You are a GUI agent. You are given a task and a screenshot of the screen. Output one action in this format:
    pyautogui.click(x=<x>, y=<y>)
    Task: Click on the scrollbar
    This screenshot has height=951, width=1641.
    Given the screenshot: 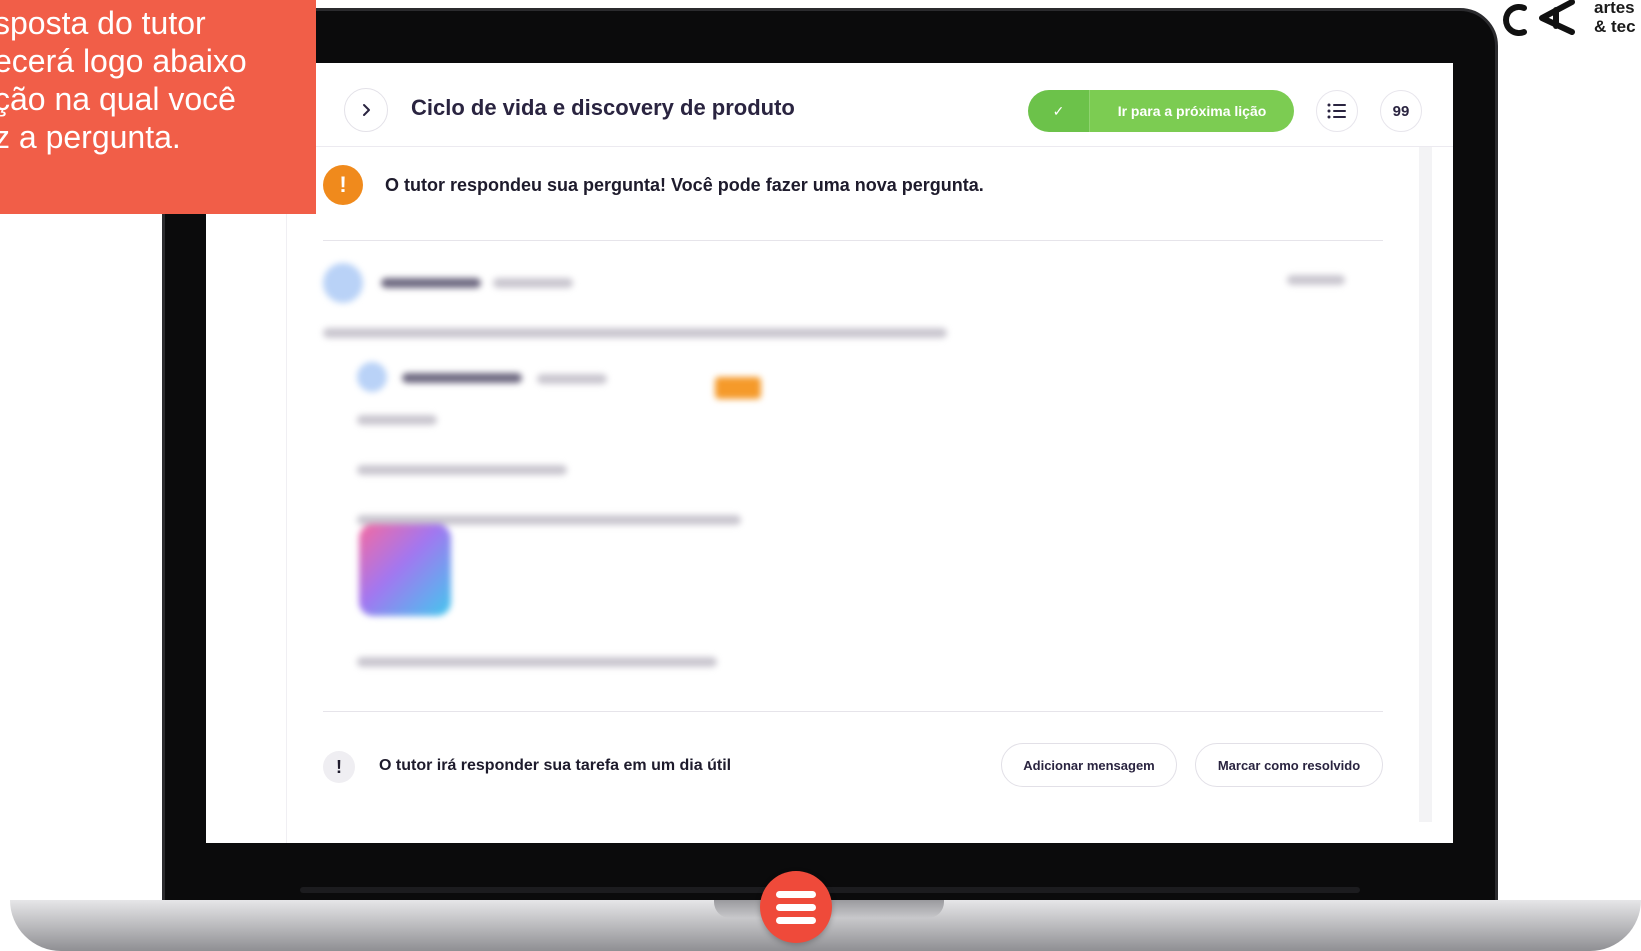 What is the action you would take?
    pyautogui.click(x=1425, y=484)
    